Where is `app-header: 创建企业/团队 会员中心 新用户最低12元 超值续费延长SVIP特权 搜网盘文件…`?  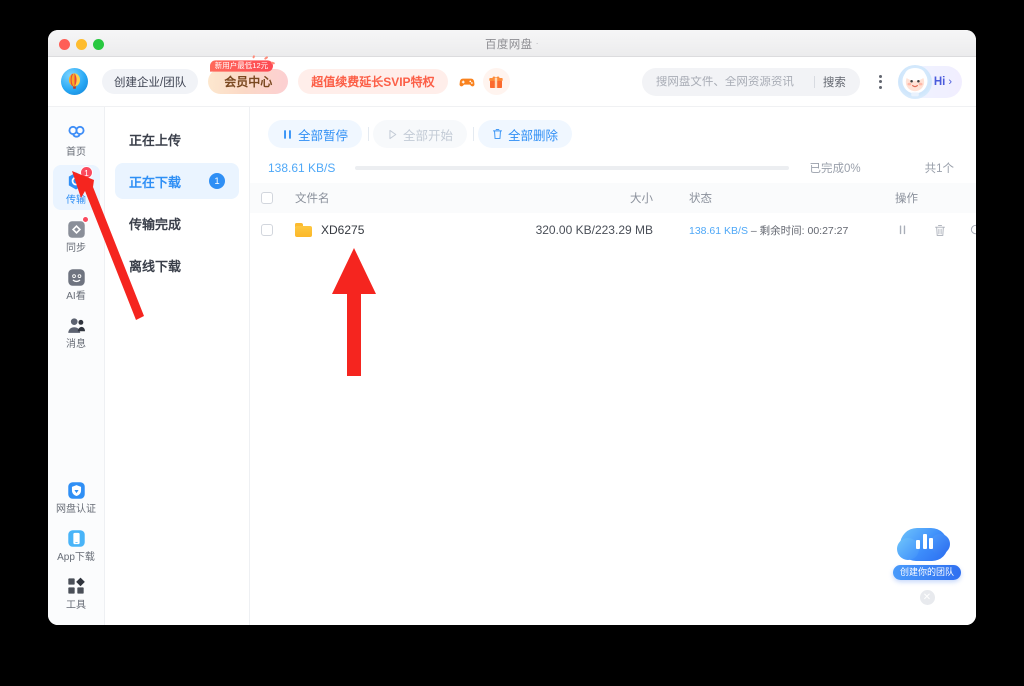
app-header: 创建企业/团队 会员中心 新用户最低12元 超值续费延长SVIP特权 搜网盘文件… is located at coordinates (512, 81).